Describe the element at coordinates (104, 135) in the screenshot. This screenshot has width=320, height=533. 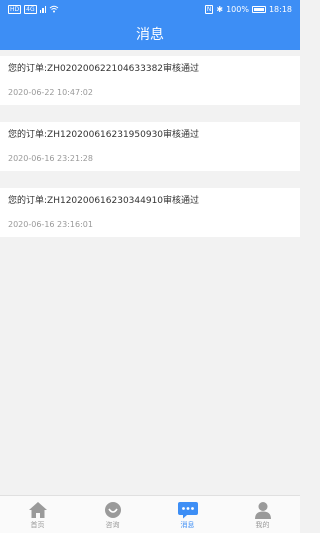
I see `message-text: 您的订单:ZH120200616231950930审核通过` at that location.